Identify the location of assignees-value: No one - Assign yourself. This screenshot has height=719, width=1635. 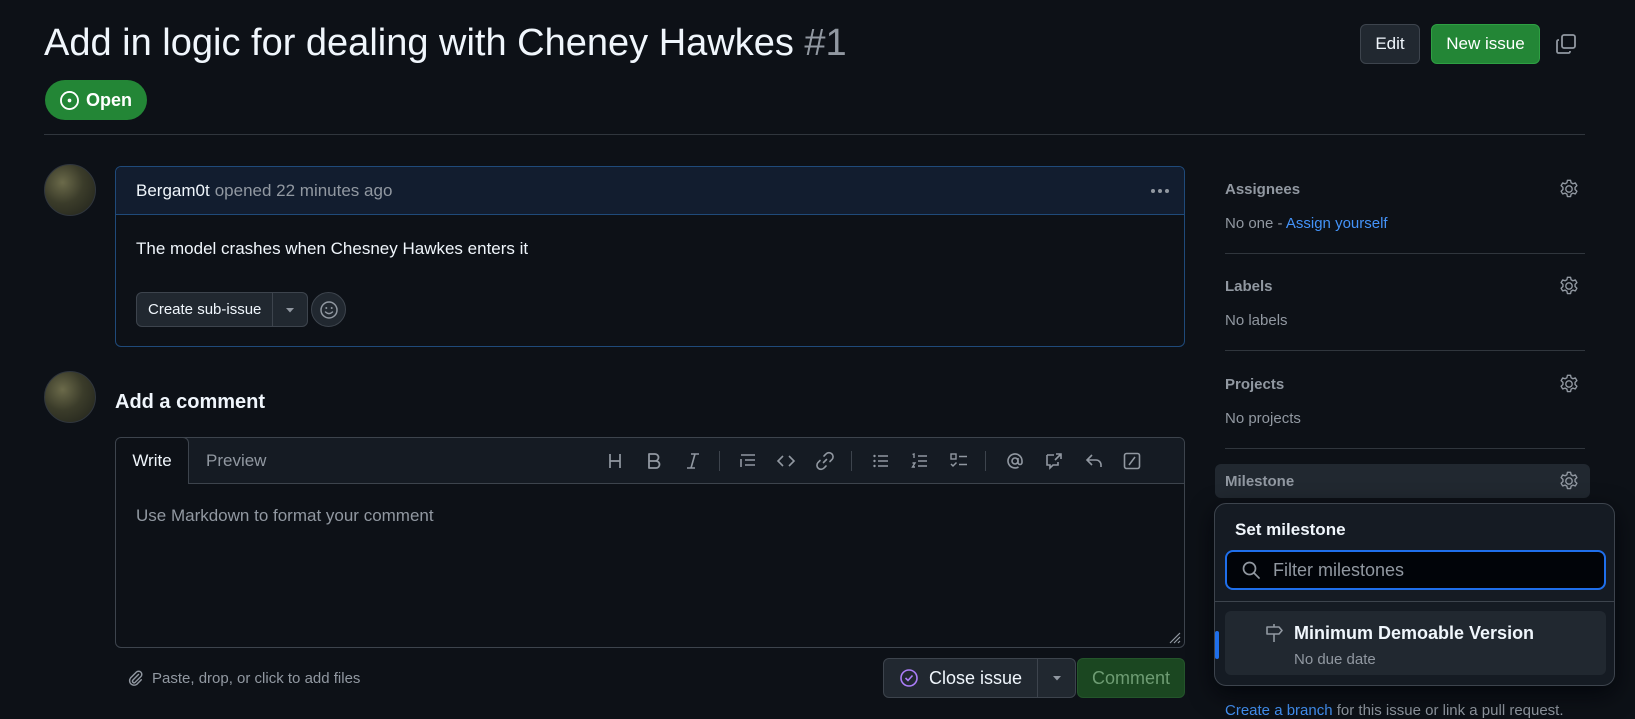
(1306, 223).